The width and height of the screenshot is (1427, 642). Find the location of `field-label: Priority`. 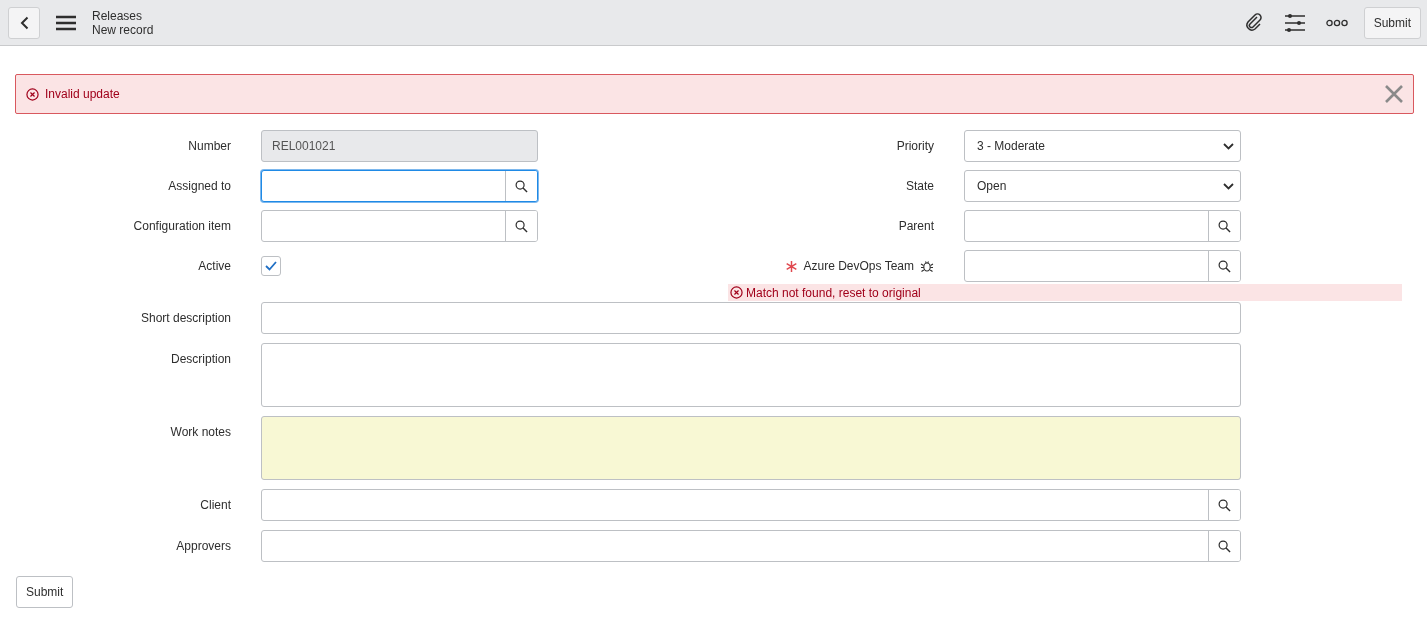

field-label: Priority is located at coordinates (915, 146).